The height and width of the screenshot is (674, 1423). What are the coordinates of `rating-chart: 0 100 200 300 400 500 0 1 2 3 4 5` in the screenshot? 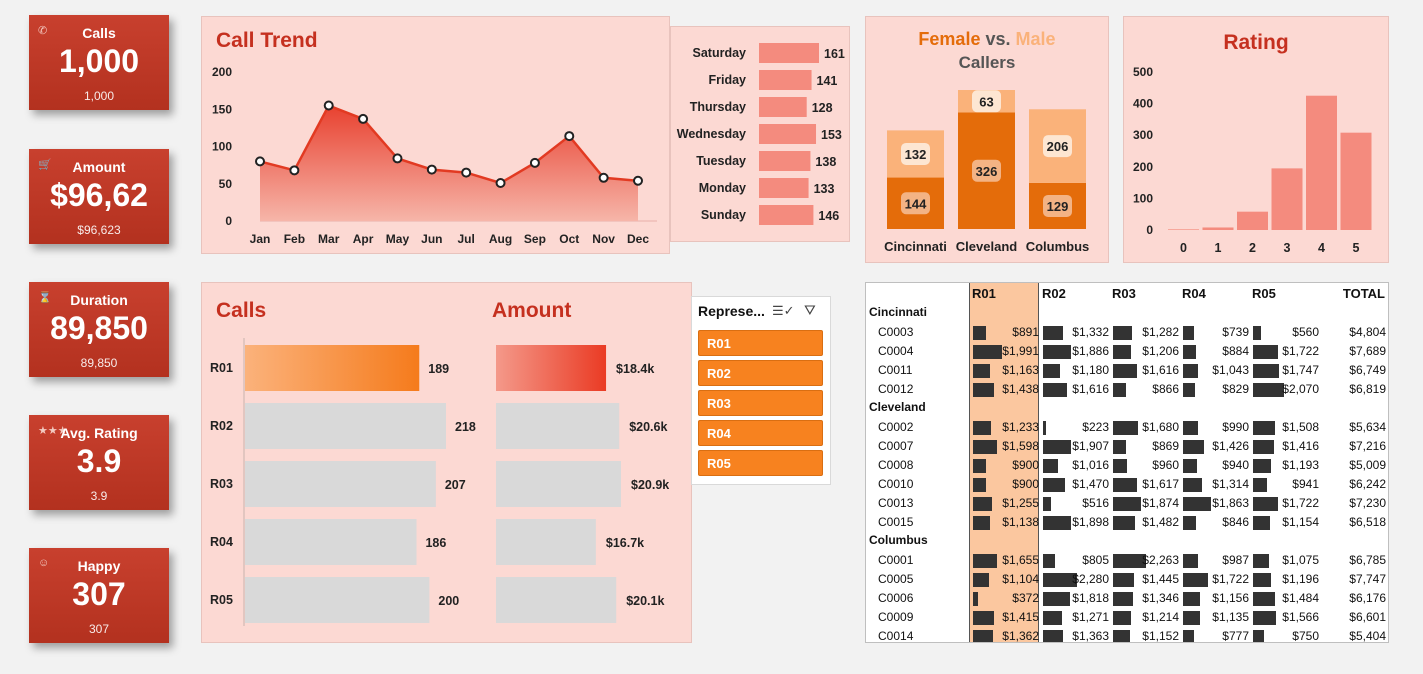 It's located at (1252, 160).